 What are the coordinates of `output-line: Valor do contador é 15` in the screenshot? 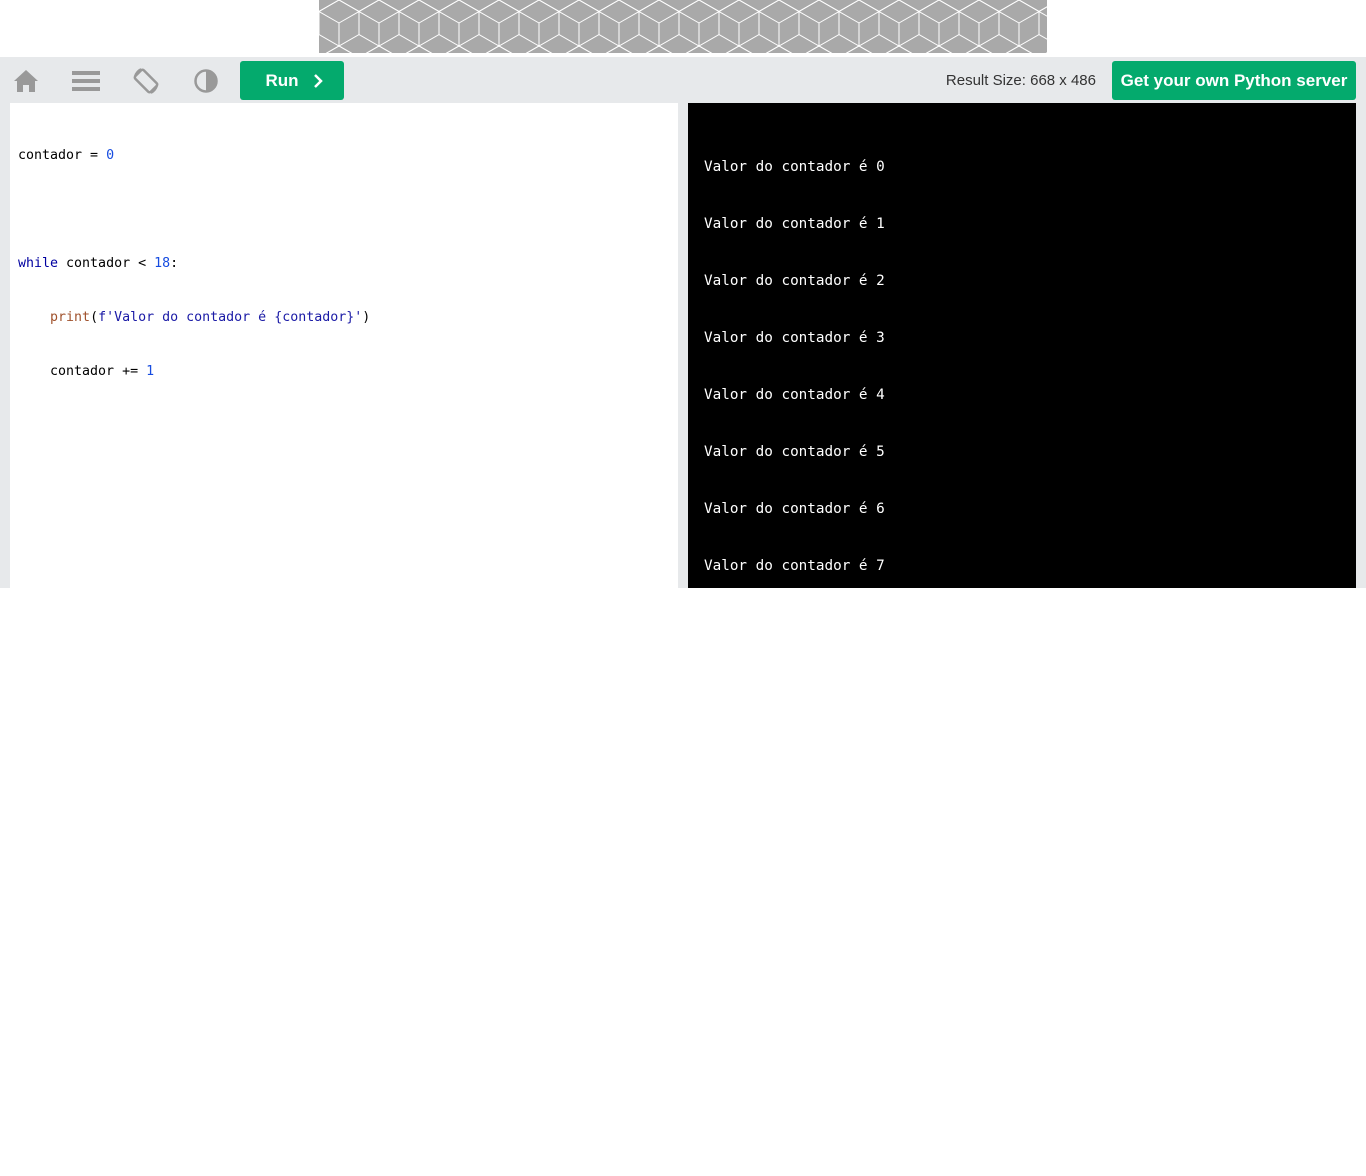 It's located at (799, 1022).